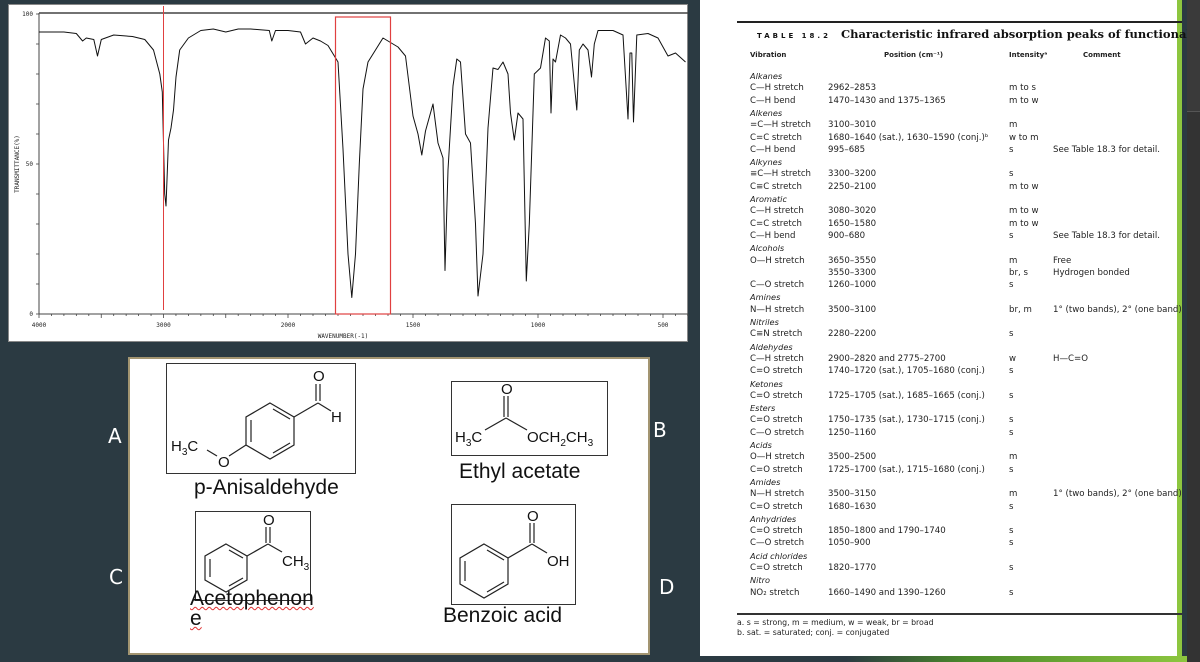 The image size is (1200, 662). Describe the element at coordinates (777, 88) in the screenshot. I see `vibration-cell: C—H stretch` at that location.